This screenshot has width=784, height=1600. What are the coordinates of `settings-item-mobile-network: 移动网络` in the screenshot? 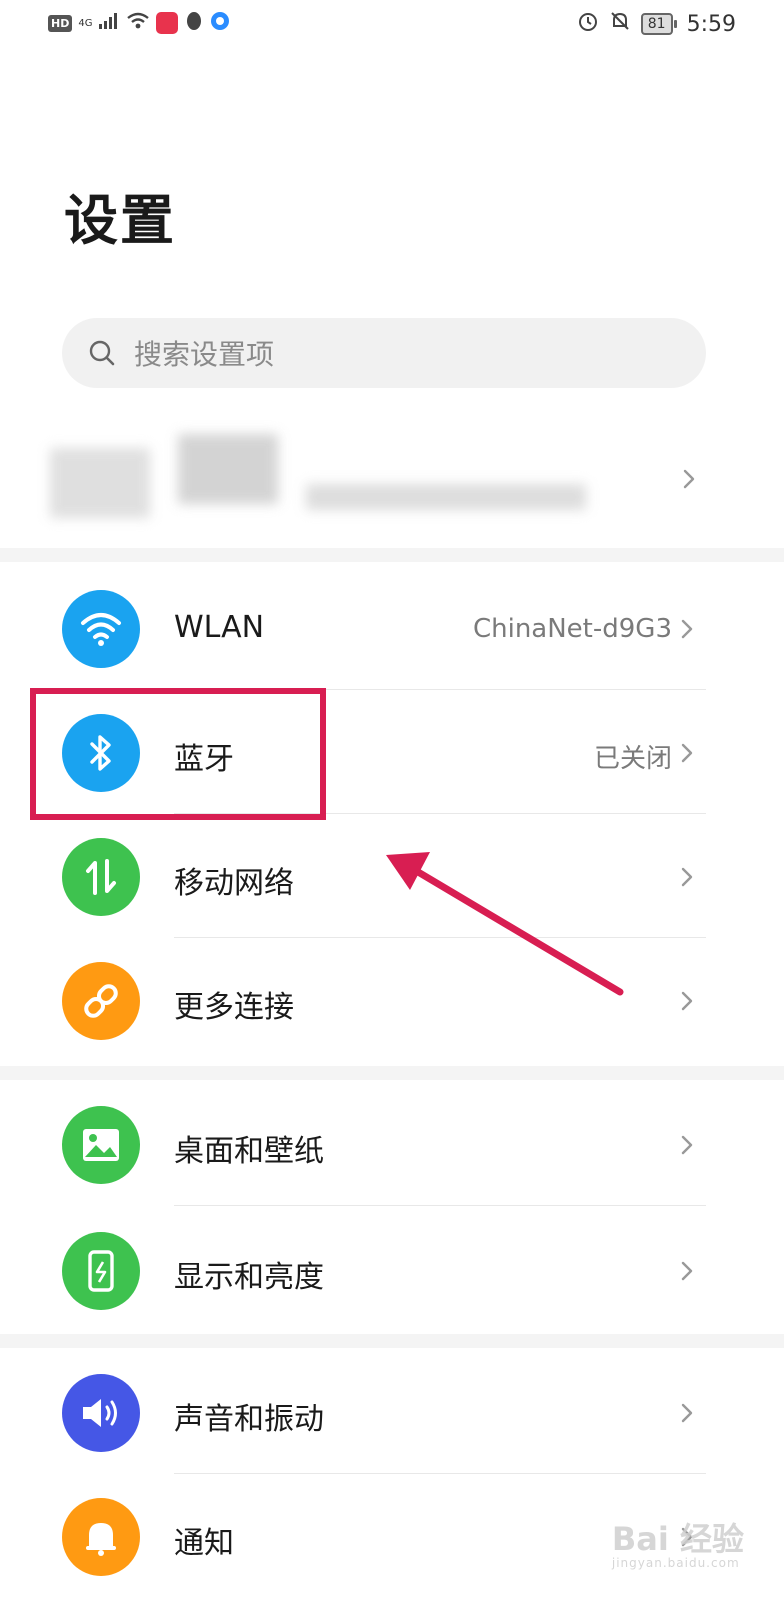 It's located at (392, 876).